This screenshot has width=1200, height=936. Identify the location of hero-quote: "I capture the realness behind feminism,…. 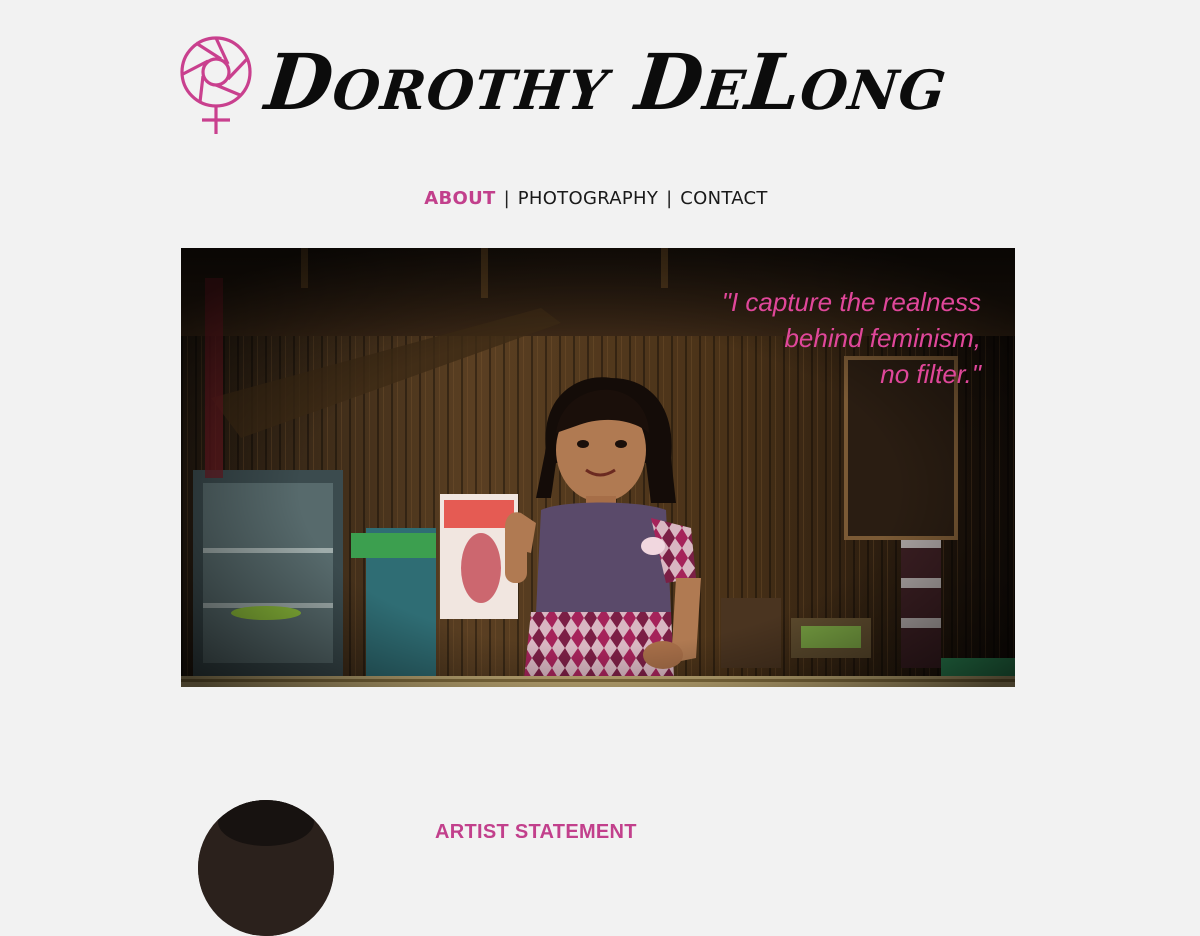
(771, 338).